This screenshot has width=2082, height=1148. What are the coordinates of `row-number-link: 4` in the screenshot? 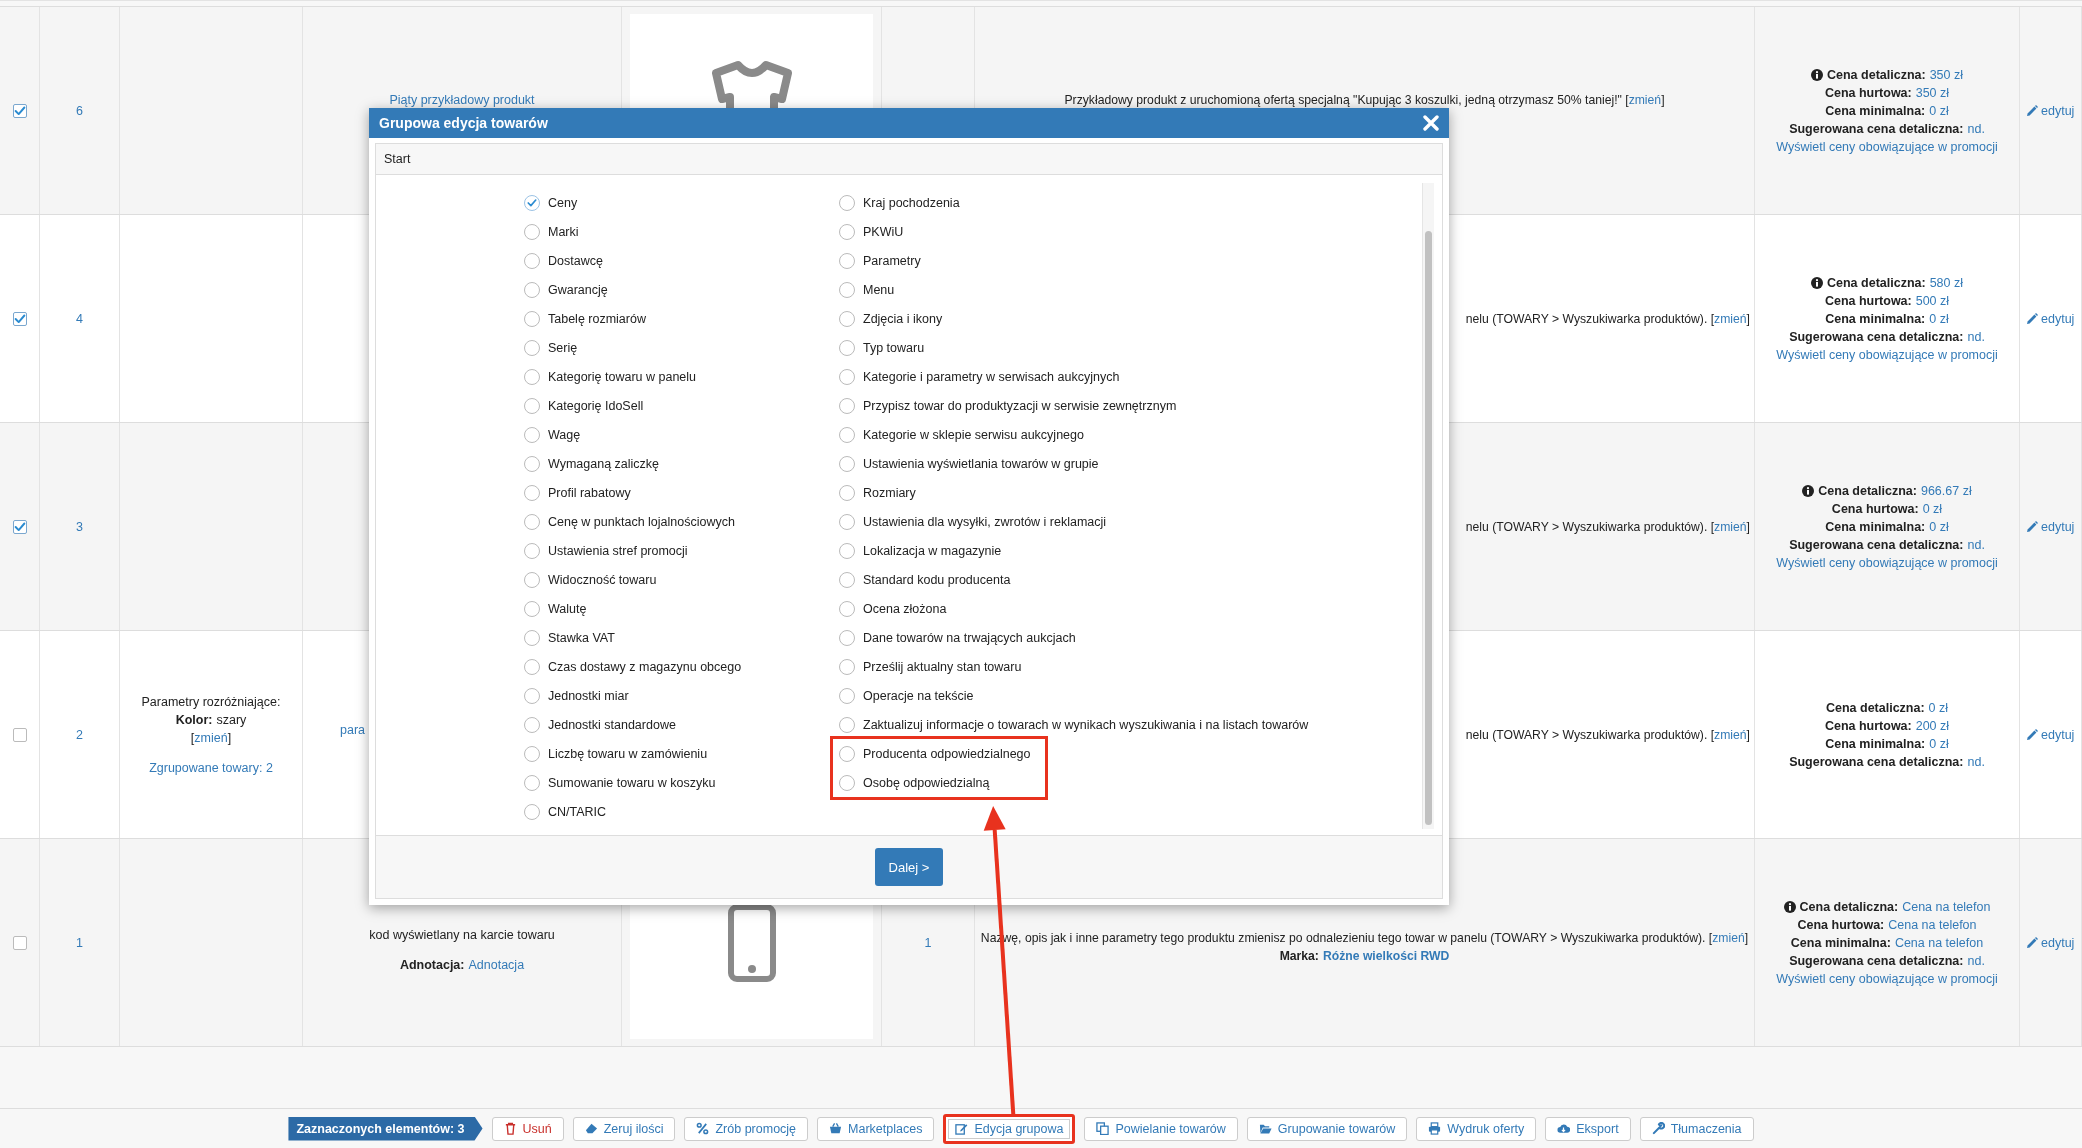 It's located at (79, 318).